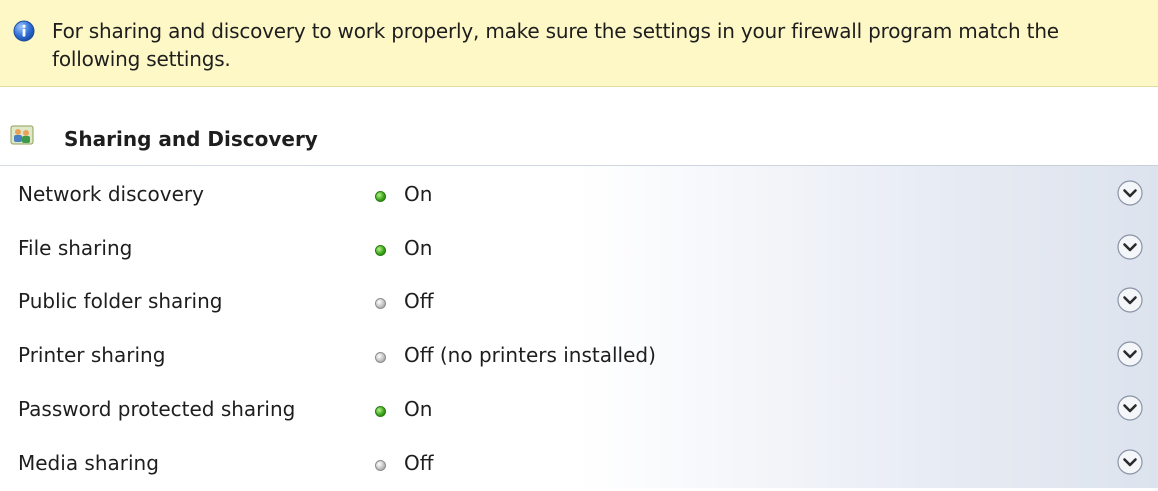  I want to click on setting-label: Network discovery, so click(111, 194).